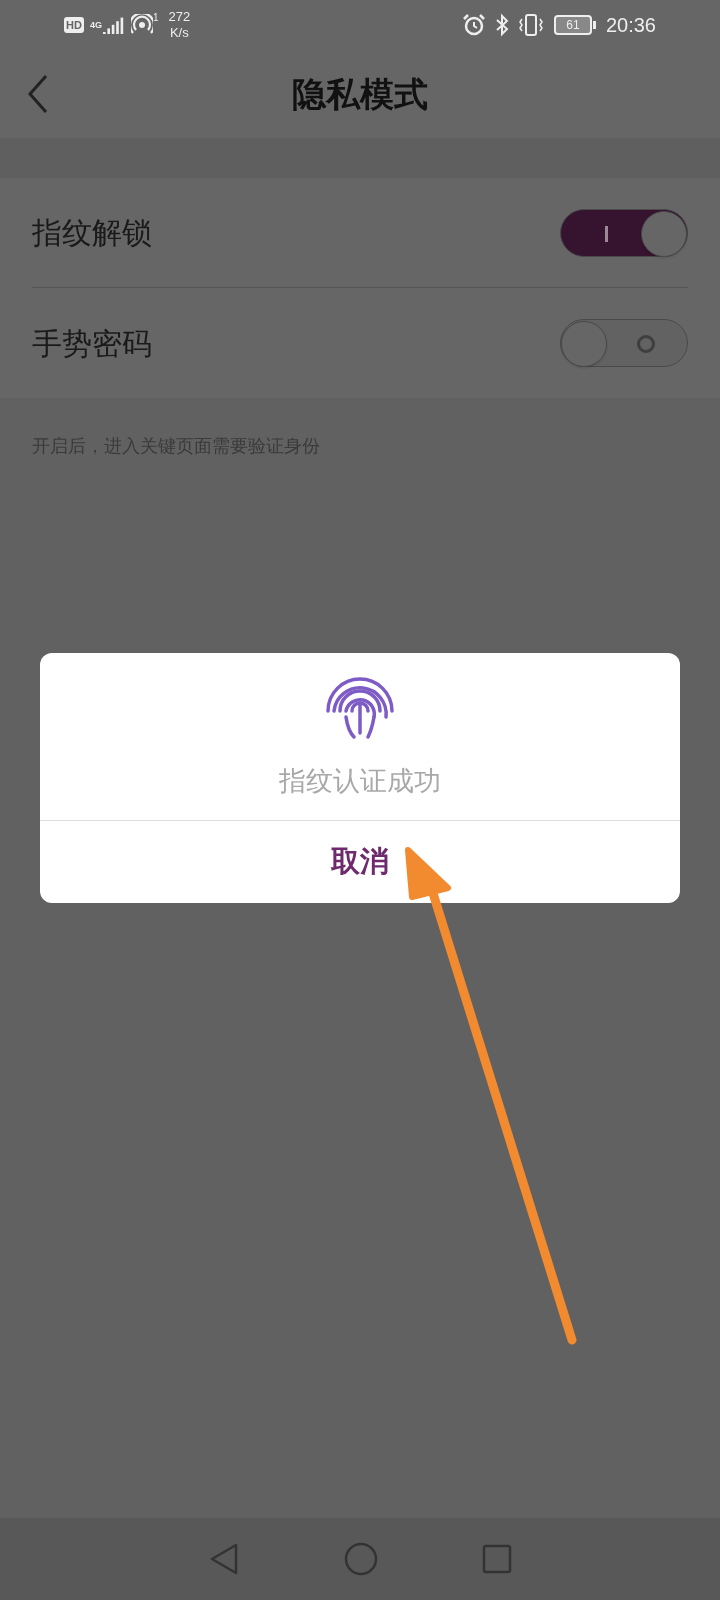 The width and height of the screenshot is (720, 1600). I want to click on clock: 20:36, so click(630, 25).